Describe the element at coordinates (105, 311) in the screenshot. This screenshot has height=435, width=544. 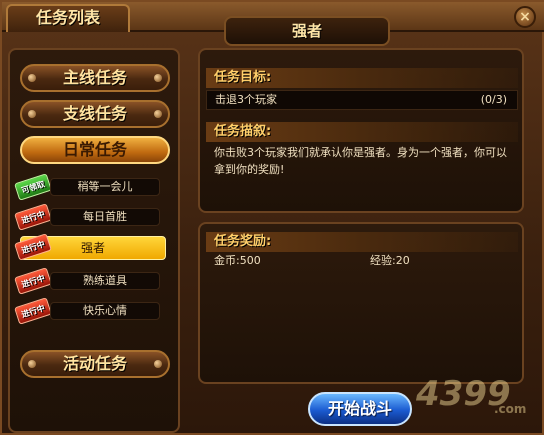
I see `task-item-happy-mood: 快乐心情` at that location.